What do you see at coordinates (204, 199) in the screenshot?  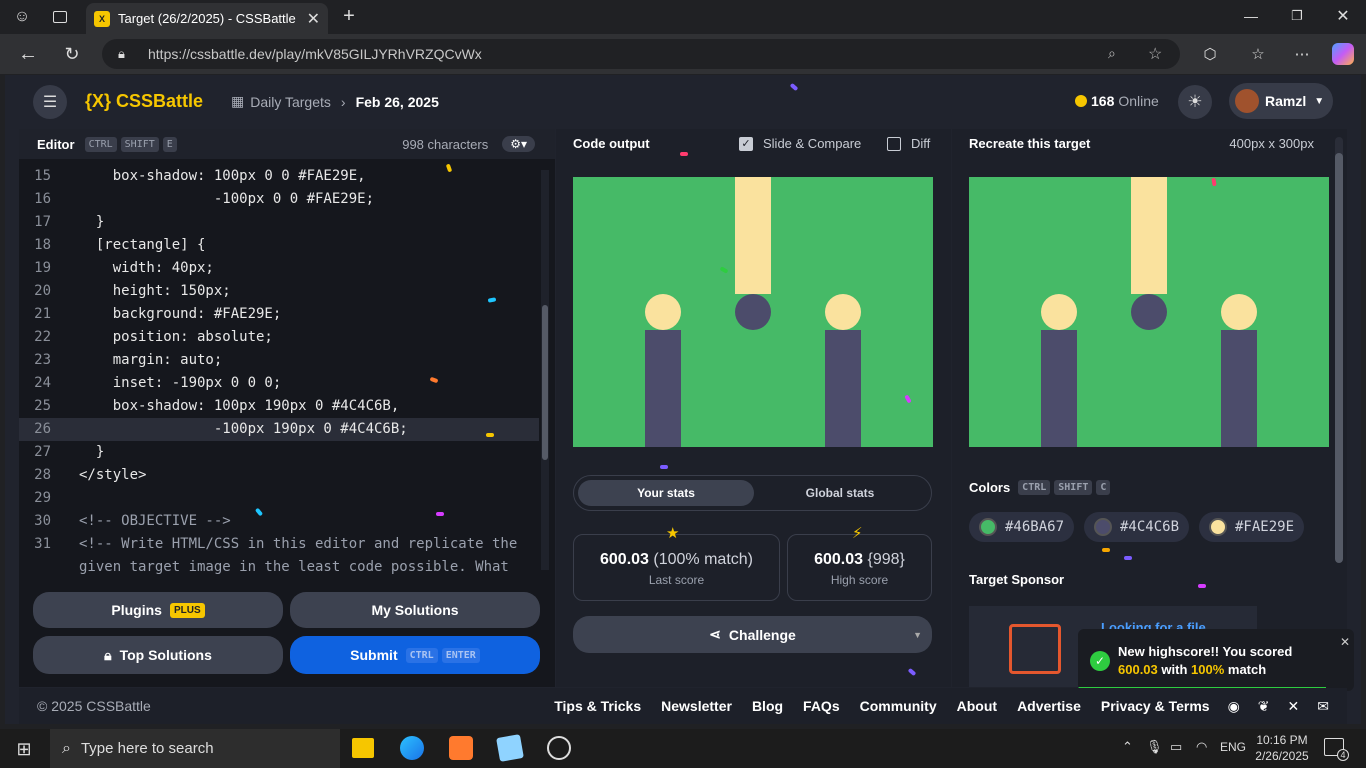 I see `code-line: 16 -100px 0 0 #FAE29E;` at bounding box center [204, 199].